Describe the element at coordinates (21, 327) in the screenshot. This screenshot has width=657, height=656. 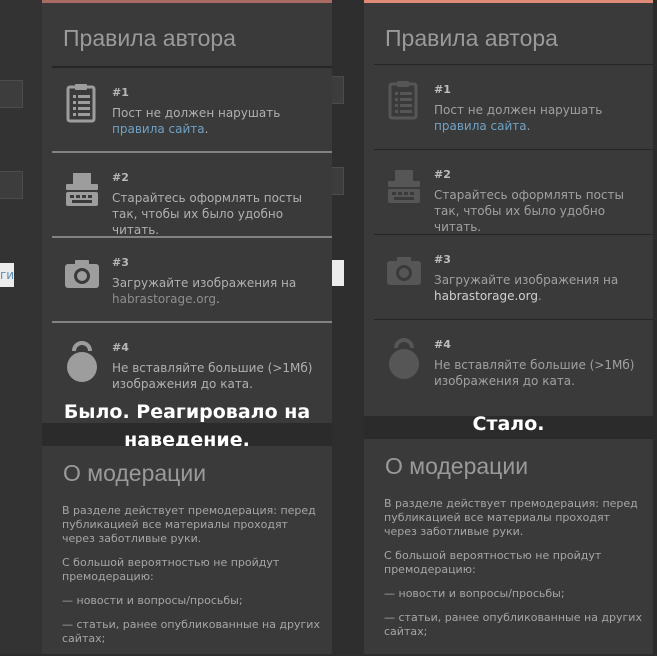
I see `background-page-left: ги` at that location.